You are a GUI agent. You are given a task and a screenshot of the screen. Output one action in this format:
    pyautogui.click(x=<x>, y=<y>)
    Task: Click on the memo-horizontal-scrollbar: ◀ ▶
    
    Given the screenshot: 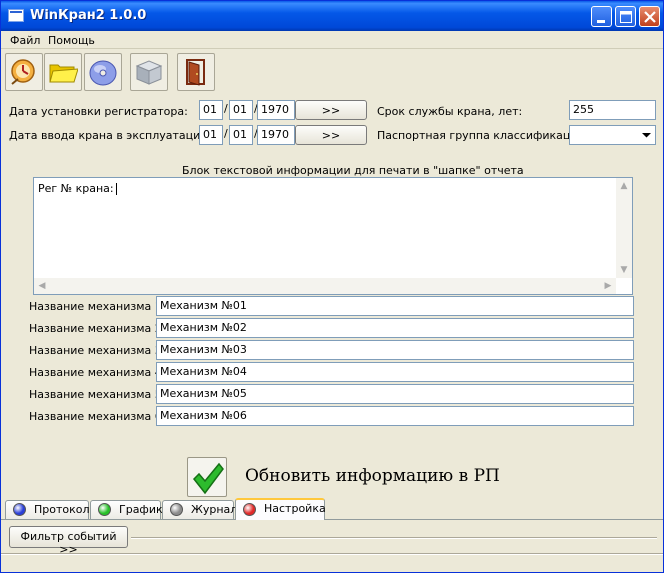 What is the action you would take?
    pyautogui.click(x=325, y=286)
    